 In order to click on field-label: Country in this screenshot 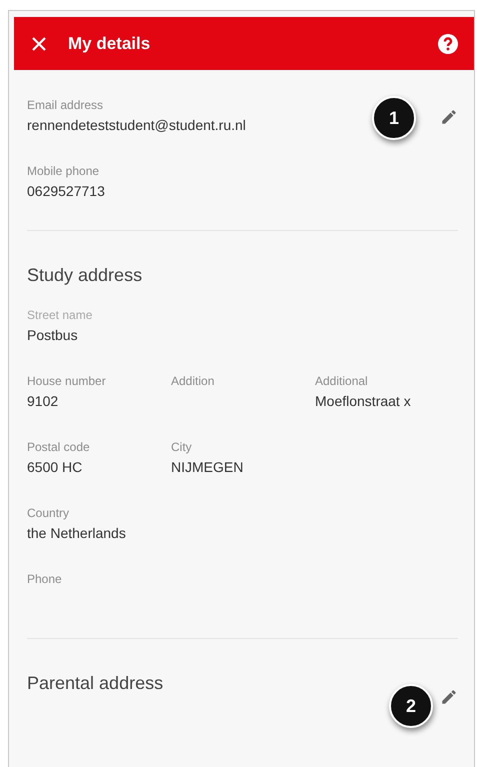, I will do `click(48, 513)`.